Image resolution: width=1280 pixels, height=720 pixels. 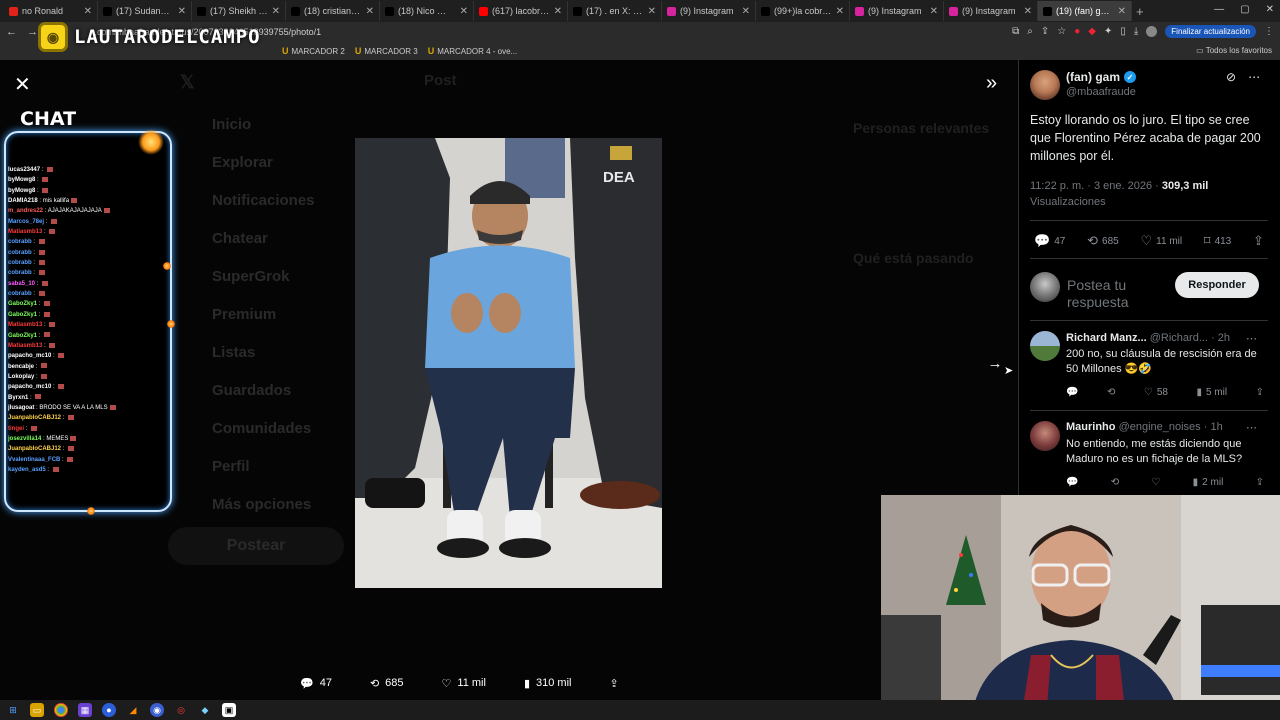 What do you see at coordinates (1049, 241) in the screenshot?
I see `reply-stat: 💬 47` at bounding box center [1049, 241].